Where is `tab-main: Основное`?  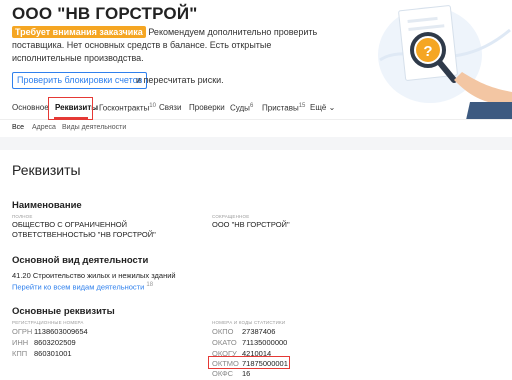 tab-main: Основное is located at coordinates (30, 107).